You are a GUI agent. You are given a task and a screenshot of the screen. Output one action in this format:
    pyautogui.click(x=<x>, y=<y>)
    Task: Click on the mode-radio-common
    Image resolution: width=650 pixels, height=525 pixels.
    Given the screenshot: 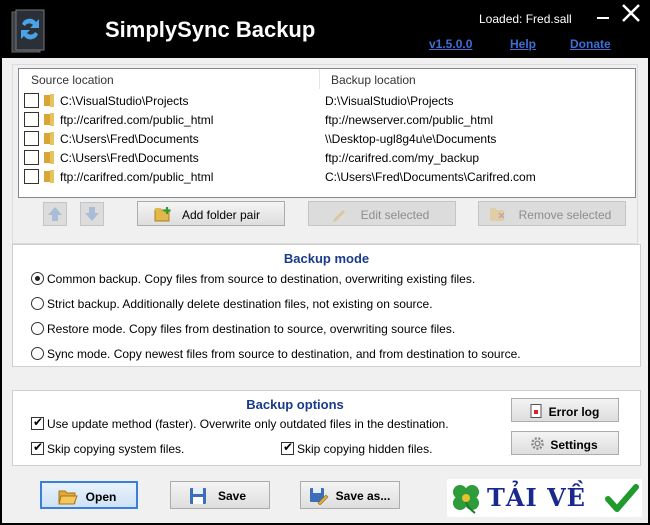 What is the action you would take?
    pyautogui.click(x=37, y=278)
    